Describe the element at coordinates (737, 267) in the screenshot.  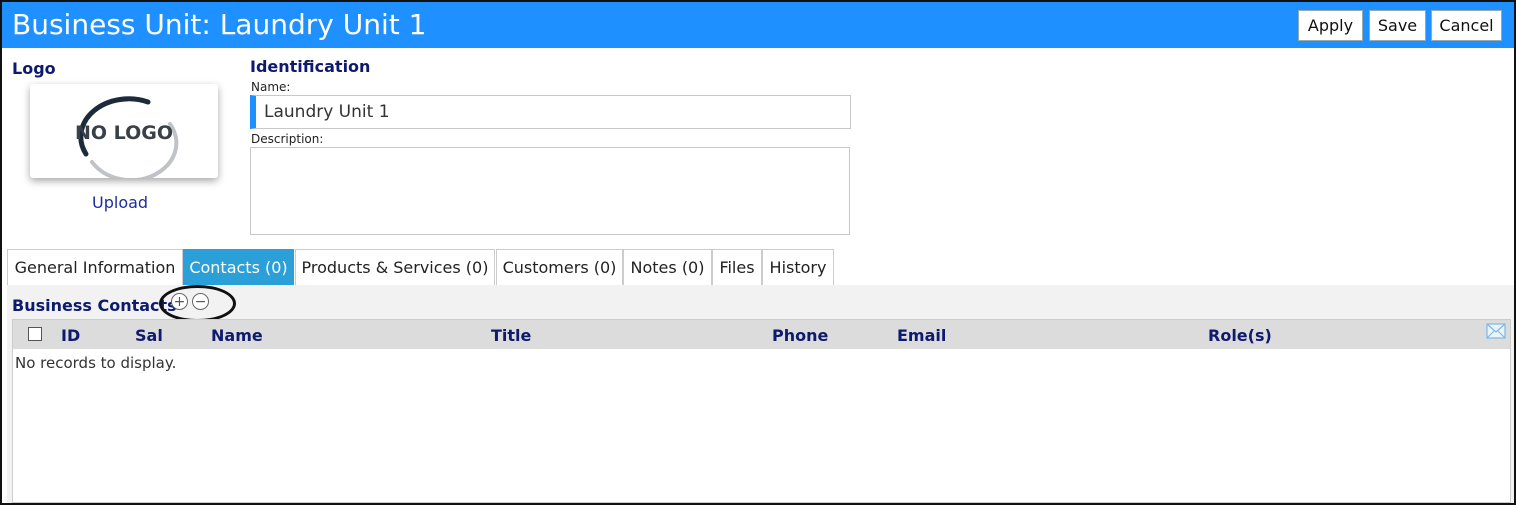
I see `tab-files: Files` at that location.